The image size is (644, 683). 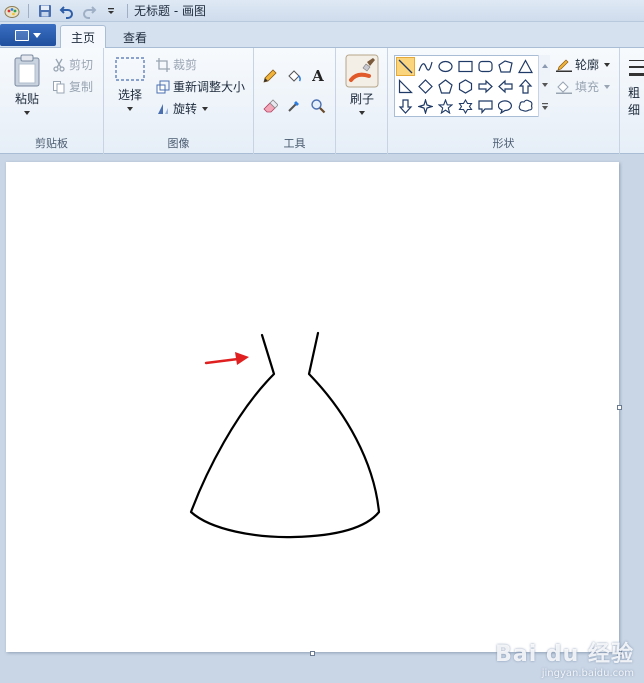 I want to click on shape-down-arrow, so click(x=405, y=106).